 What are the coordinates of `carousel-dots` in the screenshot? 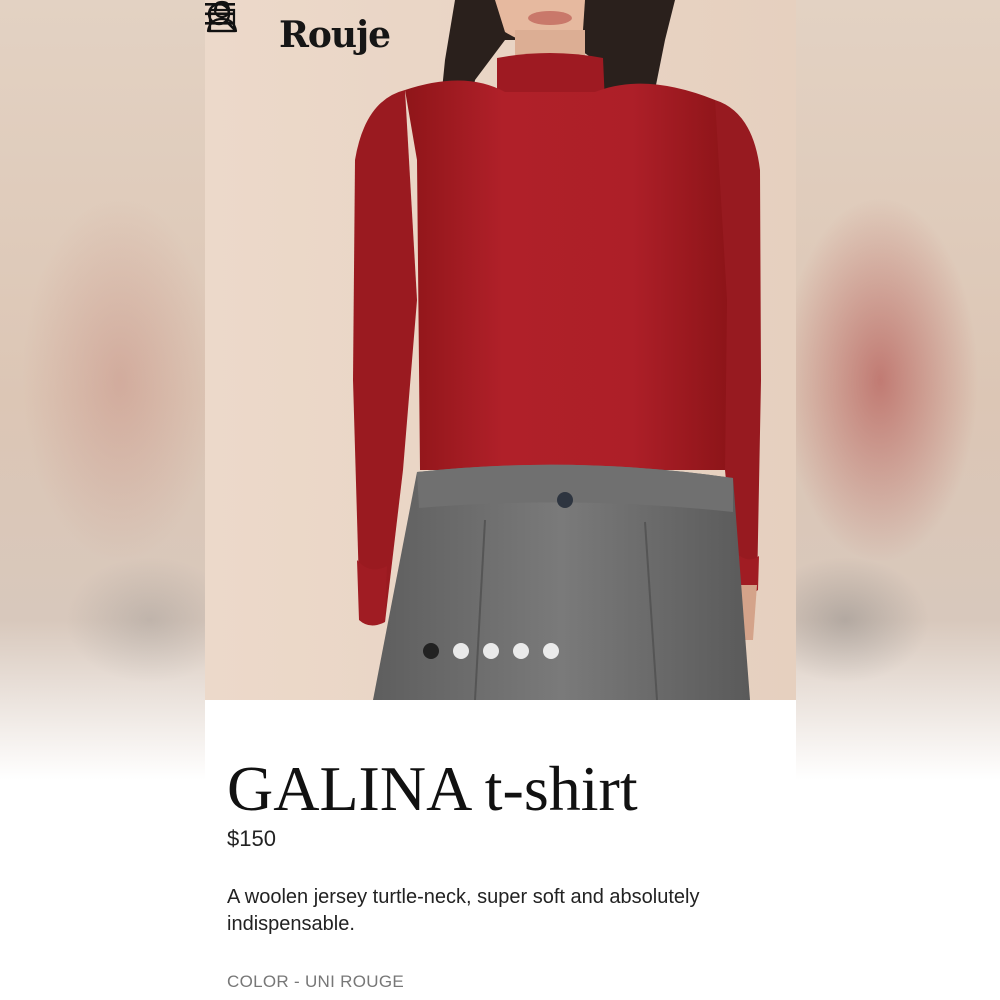 It's located at (491, 651).